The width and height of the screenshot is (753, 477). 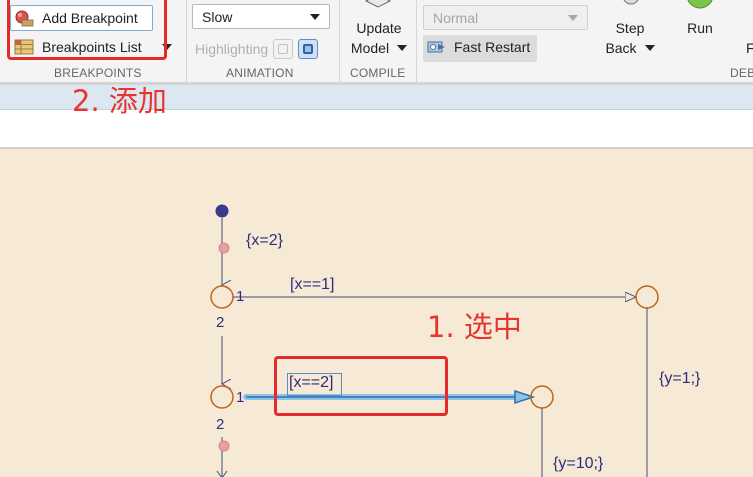 What do you see at coordinates (578, 464) in the screenshot?
I see `action-label-y-10: {y=10;}` at bounding box center [578, 464].